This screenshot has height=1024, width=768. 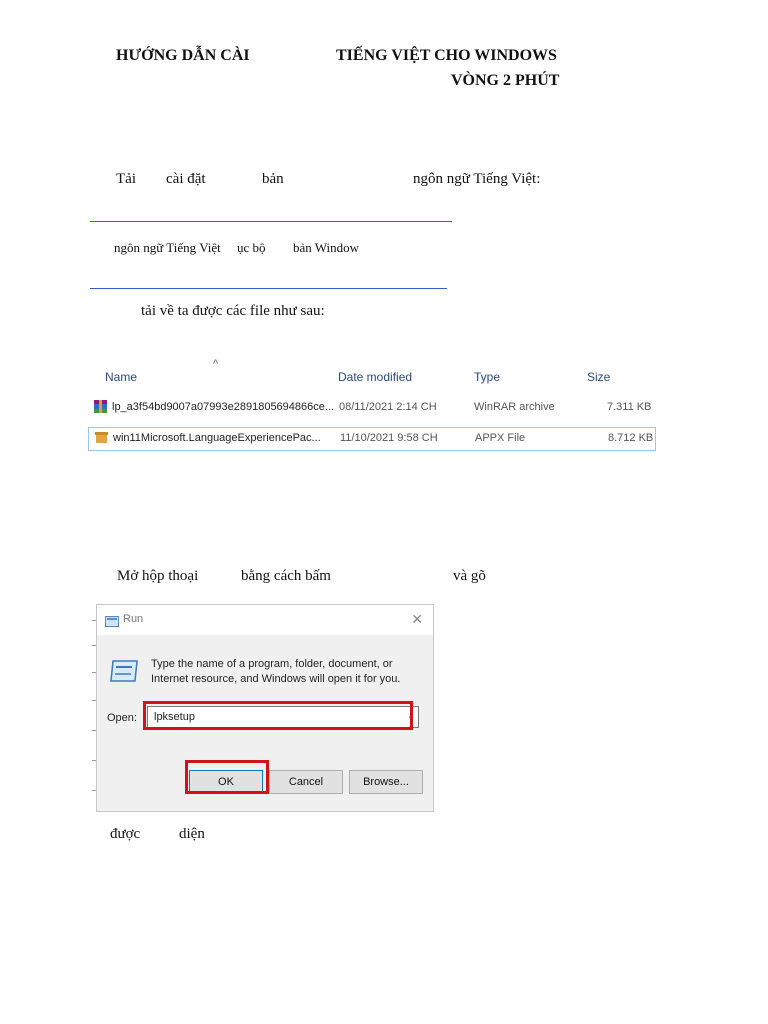 What do you see at coordinates (487, 377) in the screenshot?
I see `column-header-type: Type` at bounding box center [487, 377].